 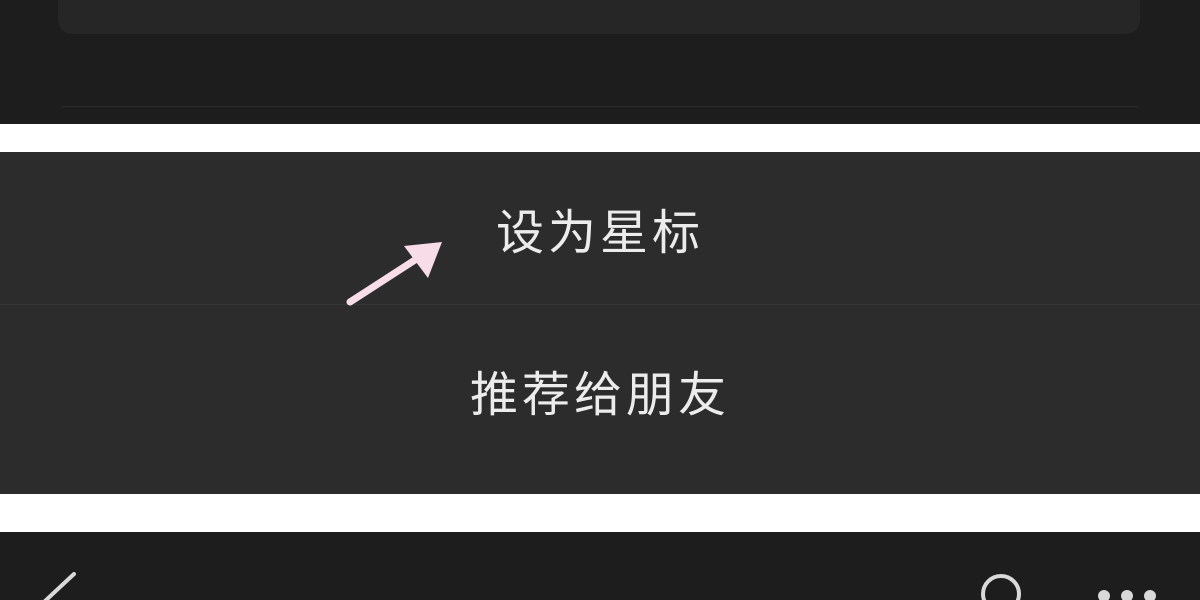 What do you see at coordinates (600, 566) in the screenshot?
I see `bottom-toolbar` at bounding box center [600, 566].